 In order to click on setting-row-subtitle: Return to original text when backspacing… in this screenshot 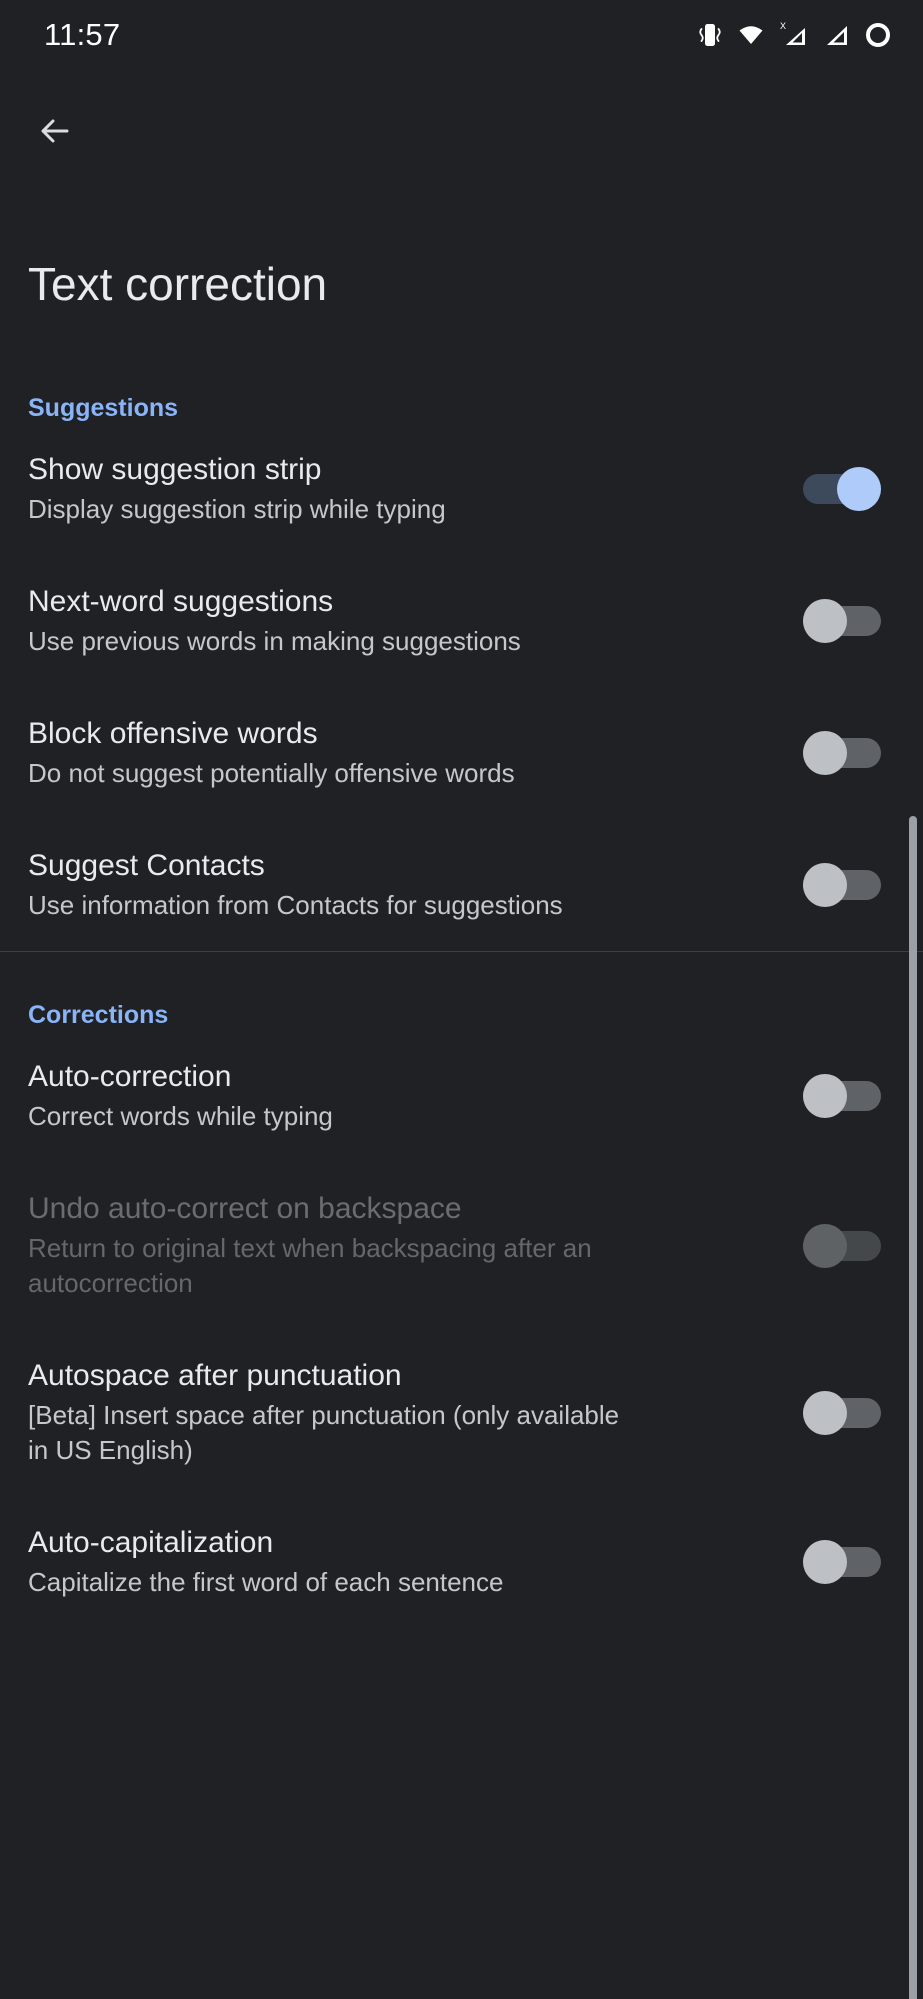, I will do `click(310, 1265)`.